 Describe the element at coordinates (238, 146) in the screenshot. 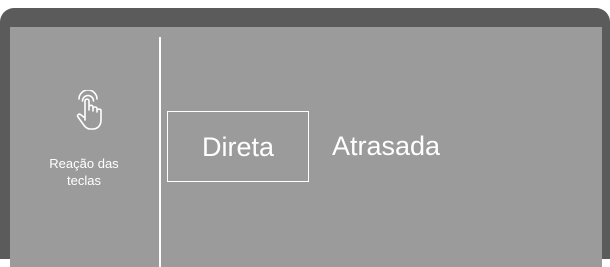

I see `option-direta-selected: Direta` at that location.